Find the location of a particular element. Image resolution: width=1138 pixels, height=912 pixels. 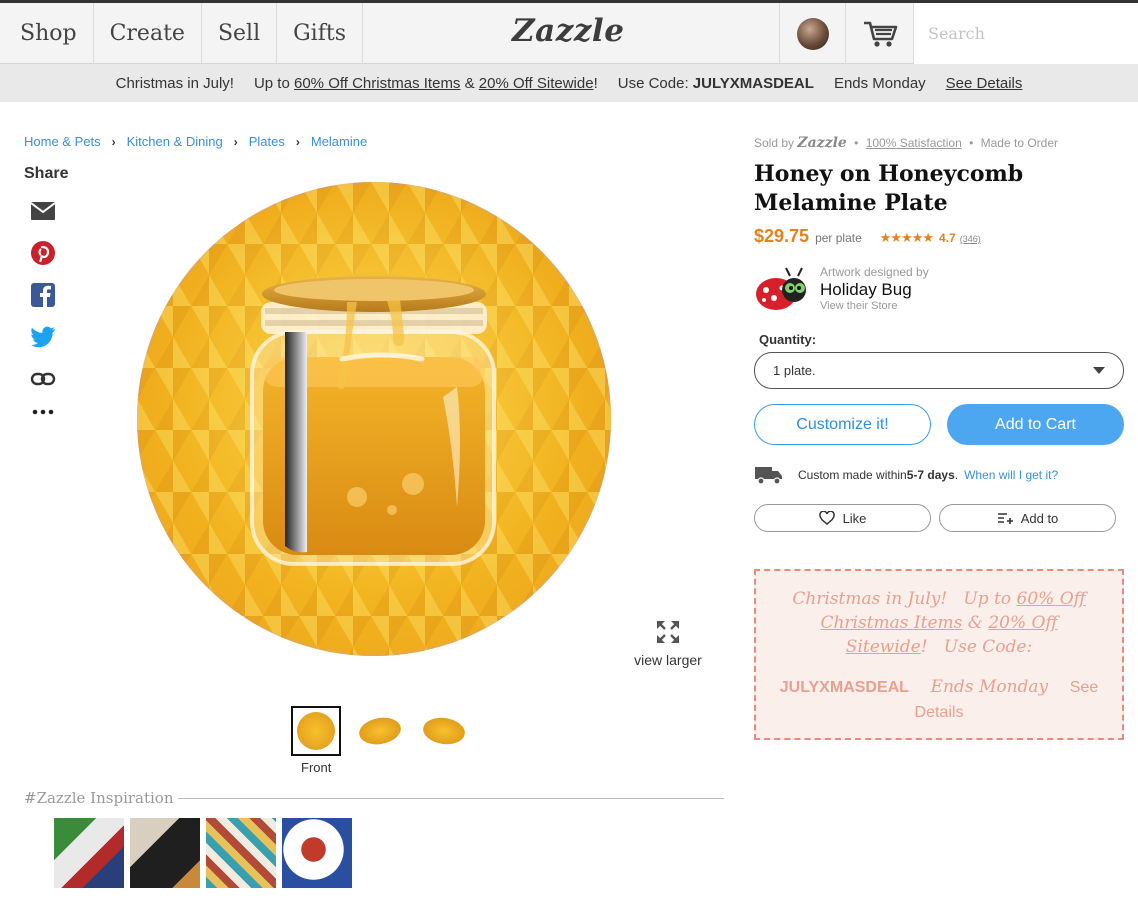

quantity-label: Quantity: is located at coordinates (788, 339).